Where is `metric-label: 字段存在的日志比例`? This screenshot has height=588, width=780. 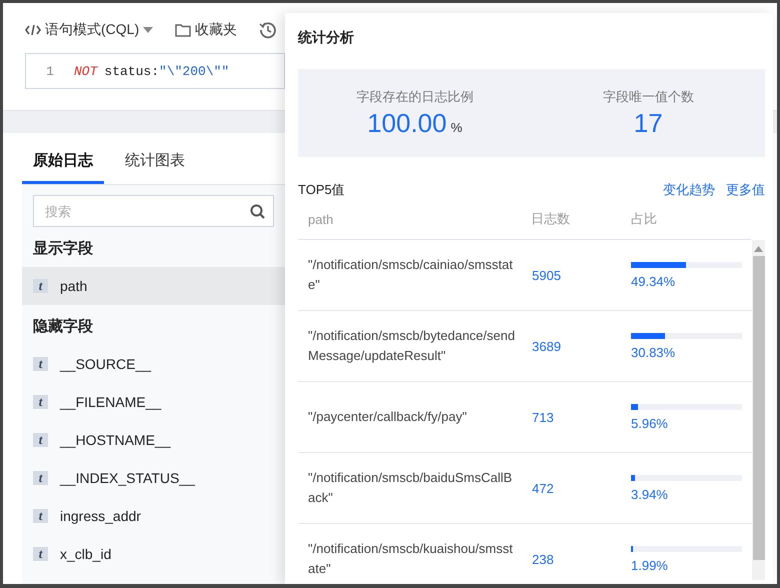 metric-label: 字段存在的日志比例 is located at coordinates (415, 97).